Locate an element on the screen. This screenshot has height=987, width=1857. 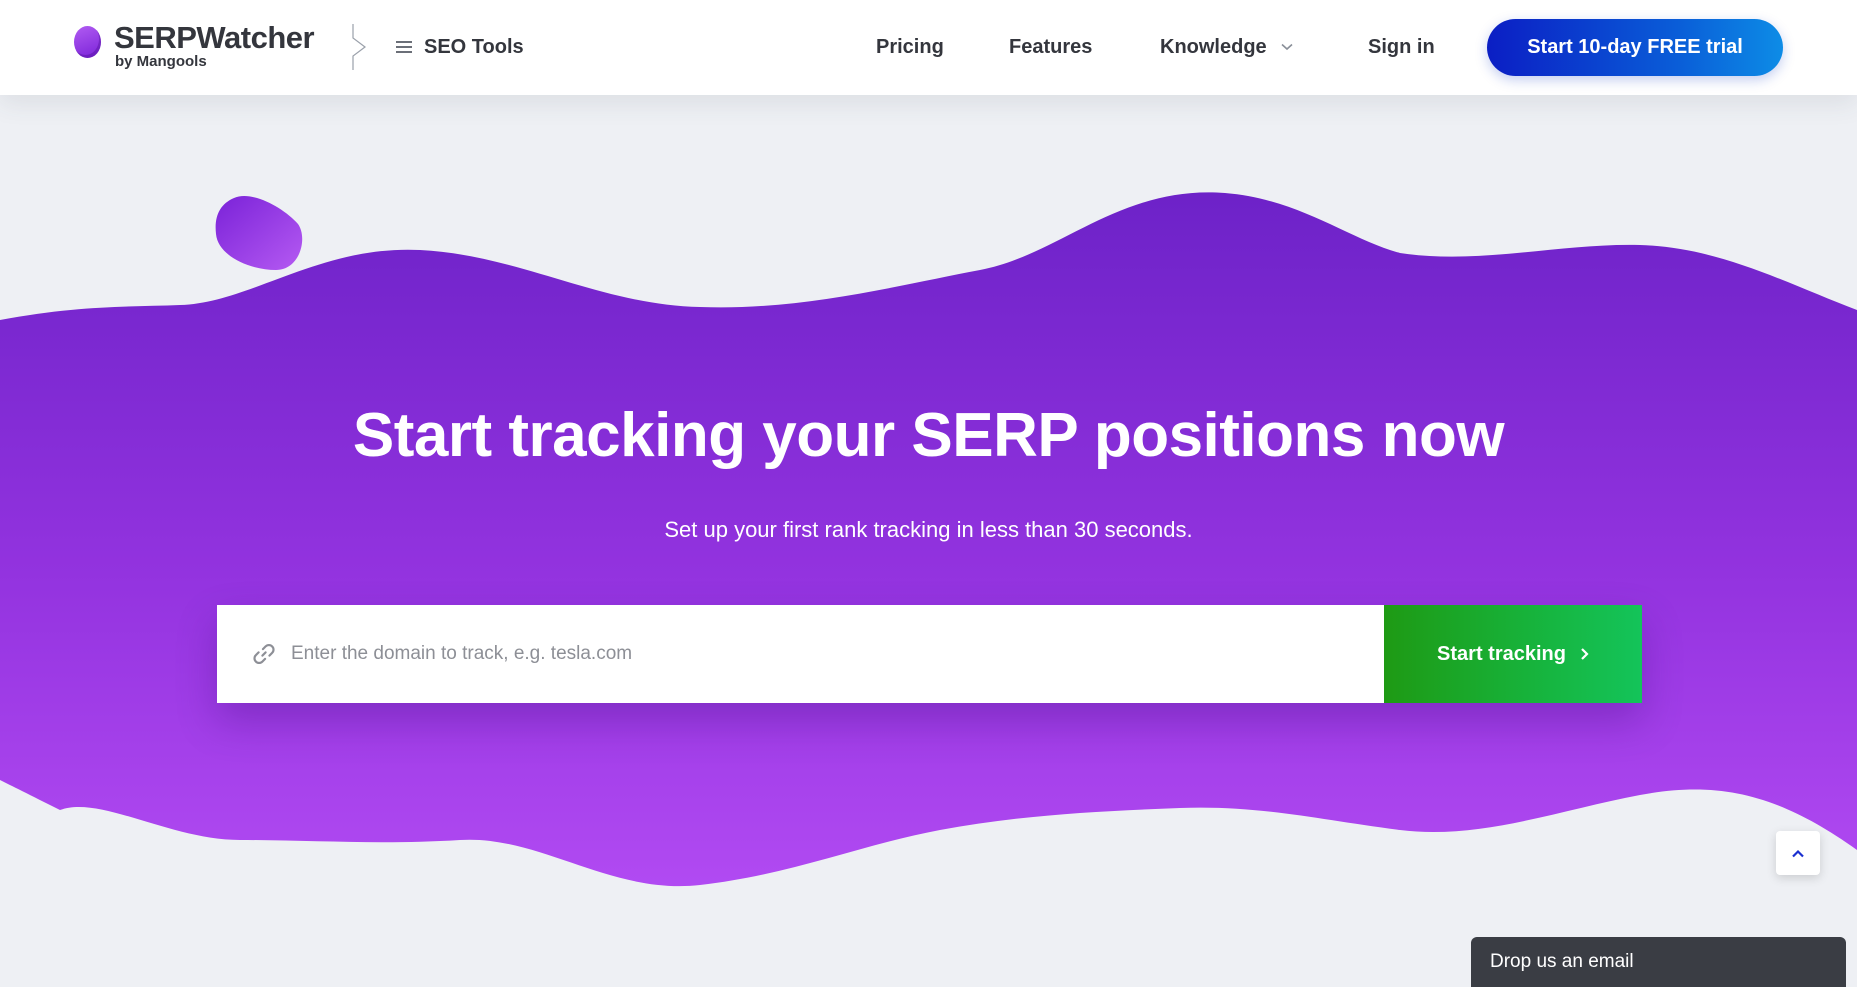
scroll-to-top-button is located at coordinates (1798, 853).